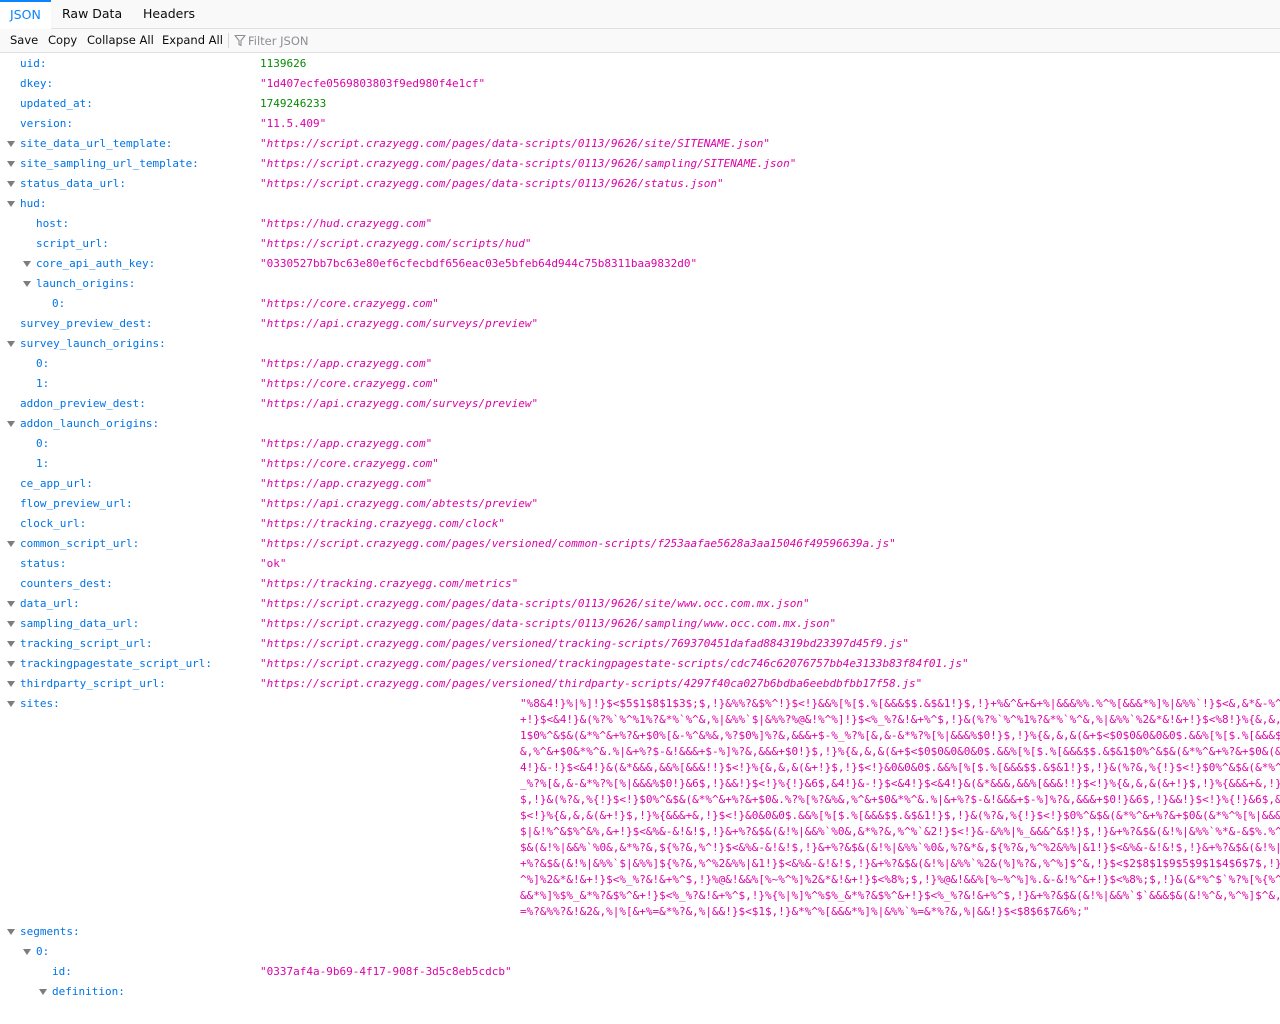  What do you see at coordinates (46, 123) in the screenshot?
I see `json-key: version:` at bounding box center [46, 123].